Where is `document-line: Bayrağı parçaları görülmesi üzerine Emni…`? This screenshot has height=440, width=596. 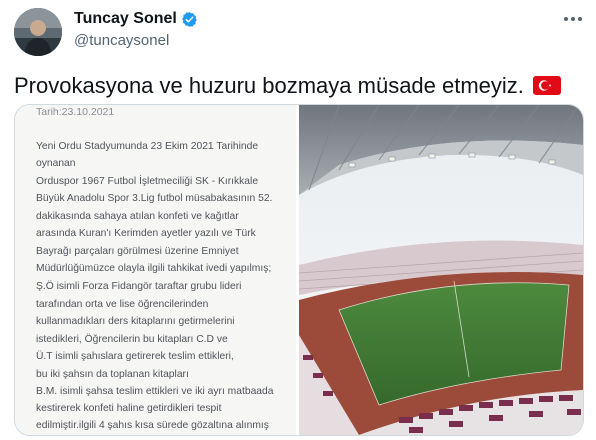 document-line: Bayrağı parçaları görülmesi üzerine Emni… is located at coordinates (137, 251).